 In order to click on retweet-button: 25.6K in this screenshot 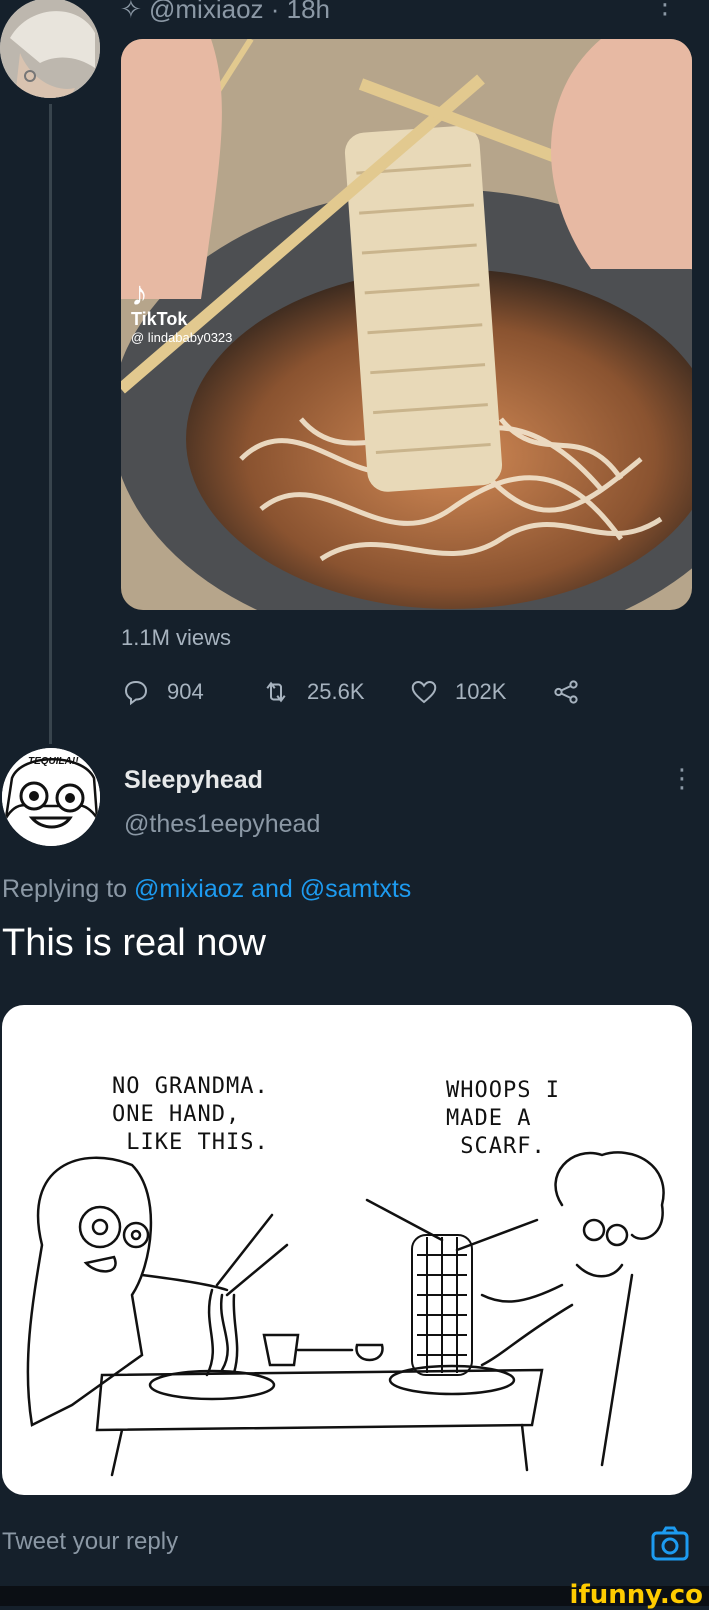, I will do `click(313, 692)`.